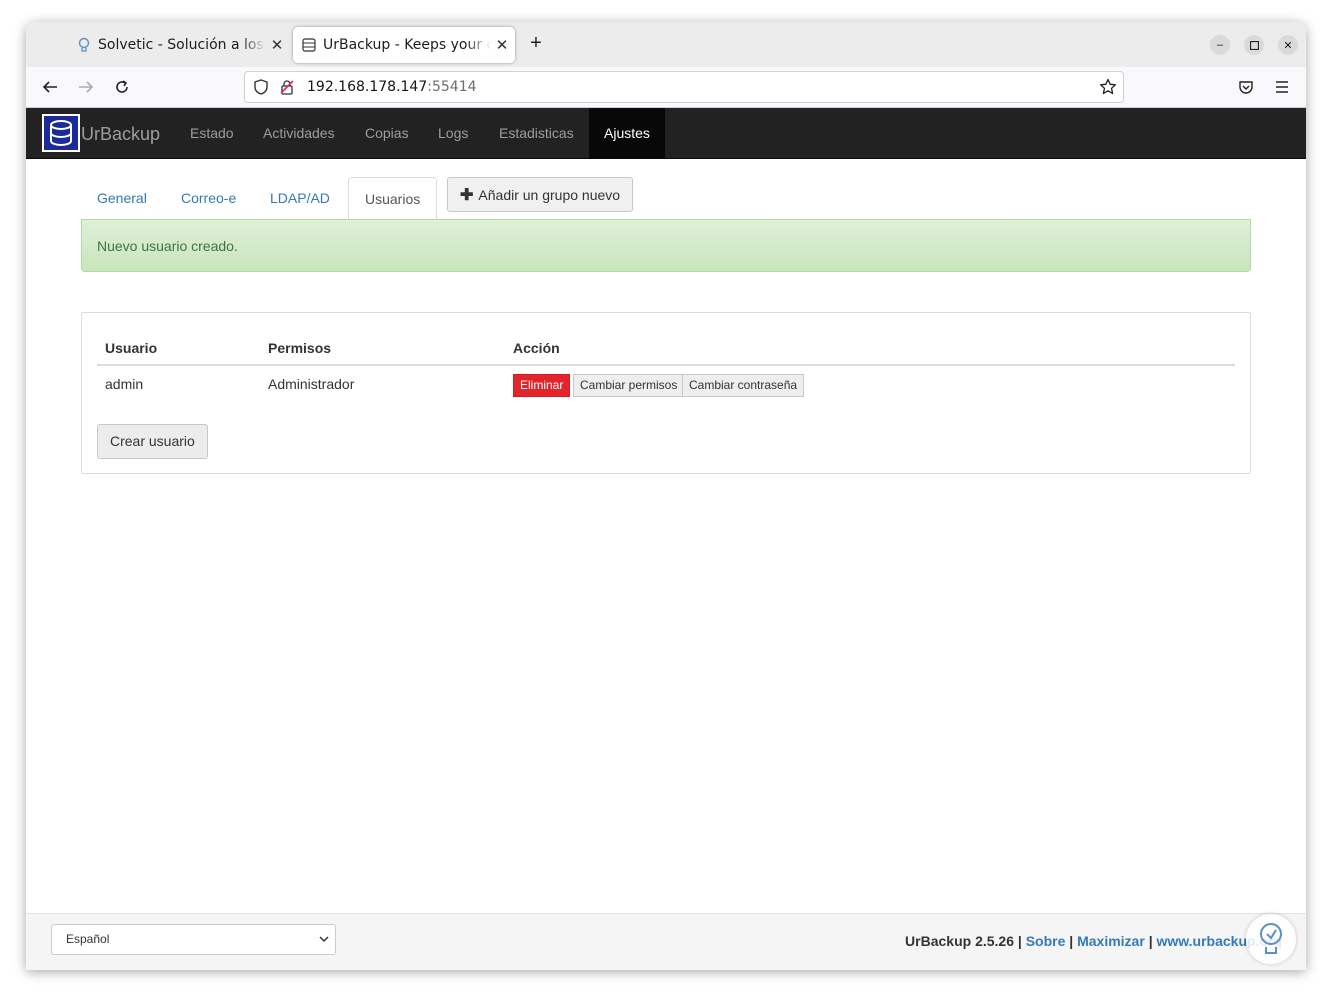 This screenshot has width=1332, height=999. Describe the element at coordinates (122, 87) in the screenshot. I see `reload-icon` at that location.